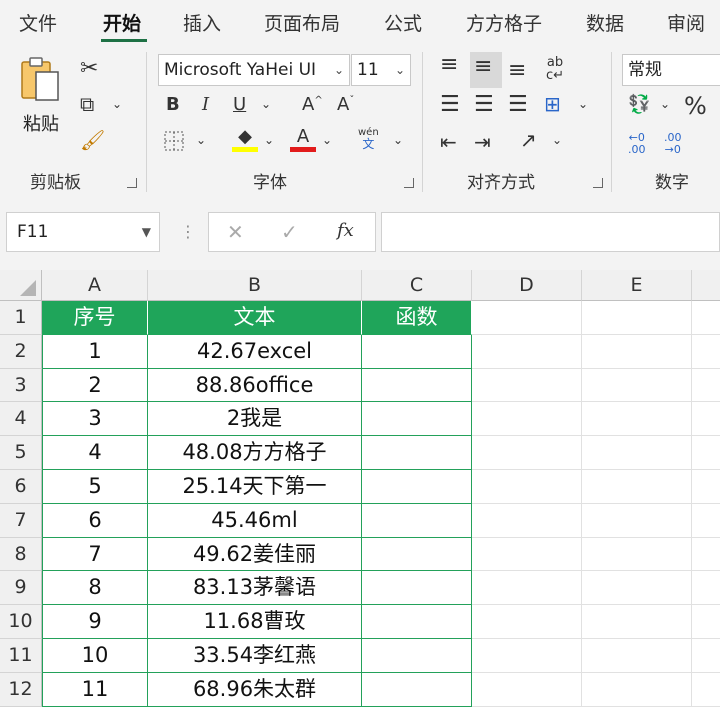 This screenshot has height=709, width=720. What do you see at coordinates (21, 419) in the screenshot?
I see `row-header: 4` at bounding box center [21, 419].